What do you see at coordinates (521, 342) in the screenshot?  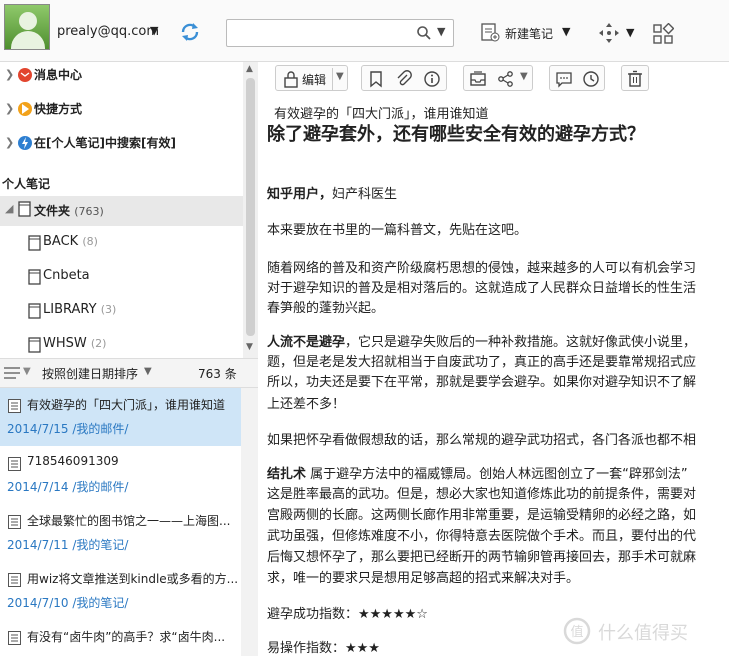 I see `note-text: ，它只是避孕失败后的一种补救措施。这就好像武侠小说里，` at bounding box center [521, 342].